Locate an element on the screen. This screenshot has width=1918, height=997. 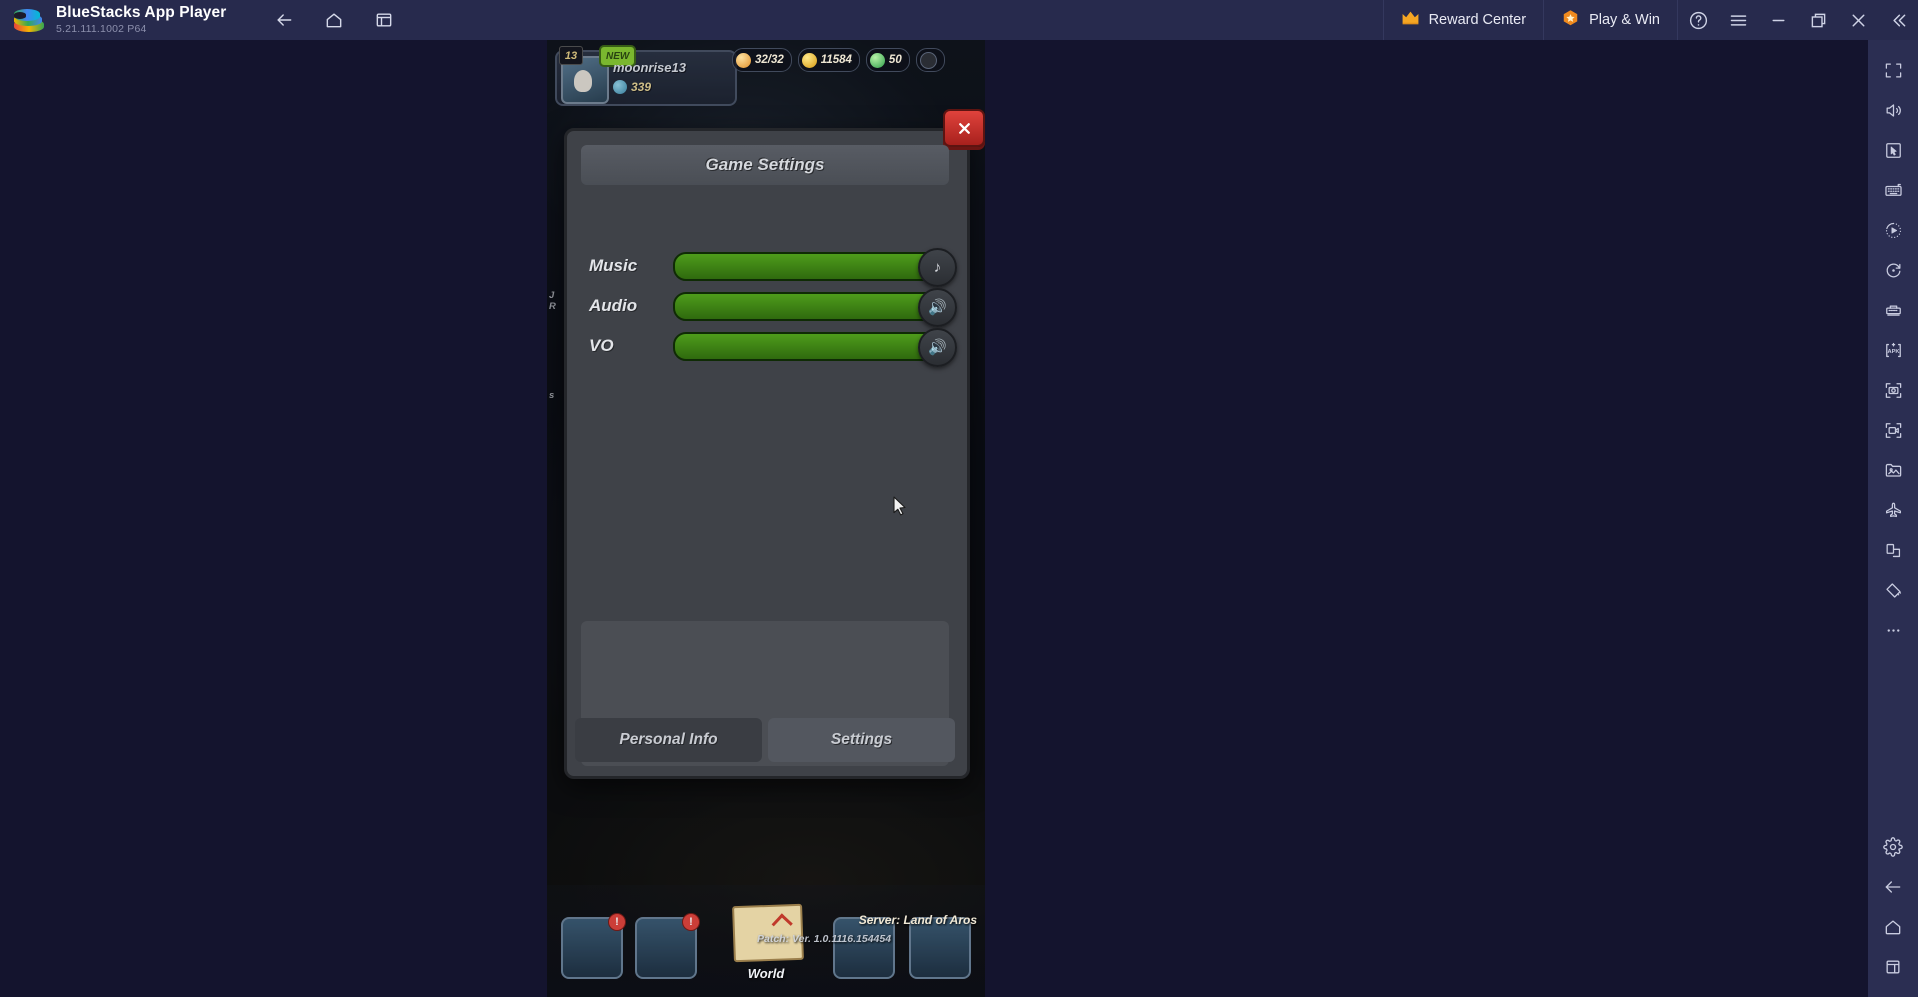
power-icon is located at coordinates (620, 87).